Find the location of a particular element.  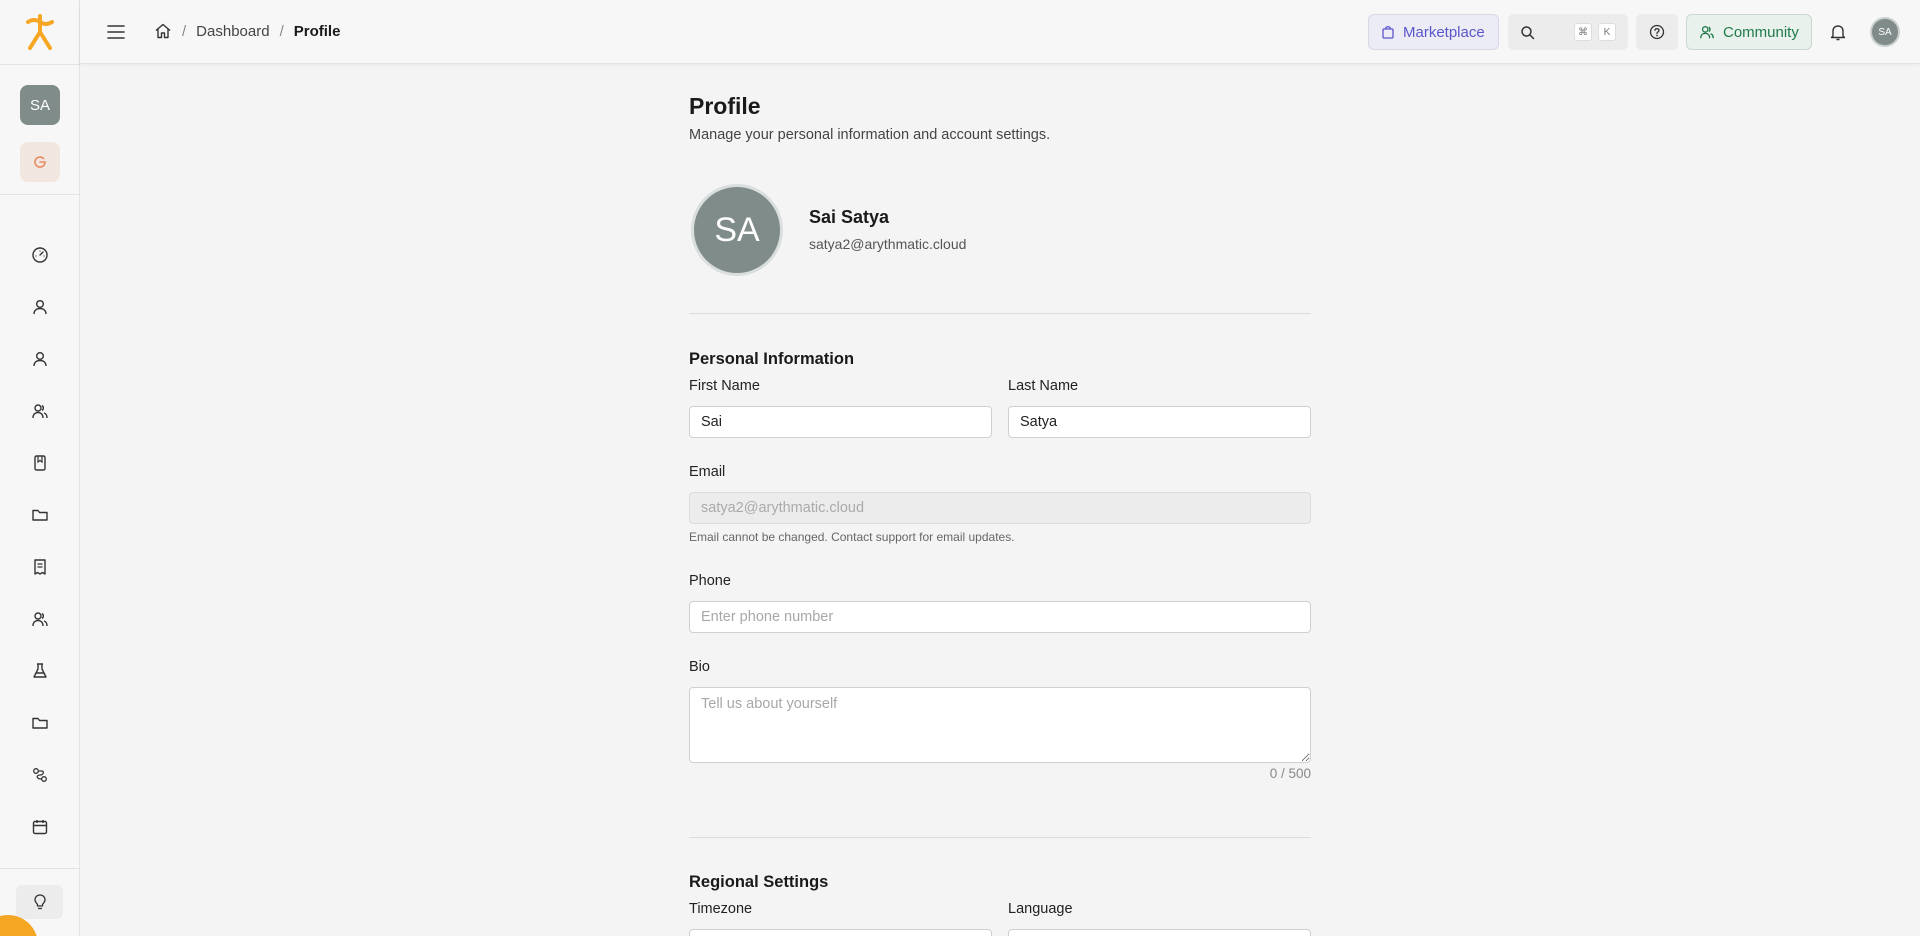

shortcut-key-k: K is located at coordinates (1607, 32).